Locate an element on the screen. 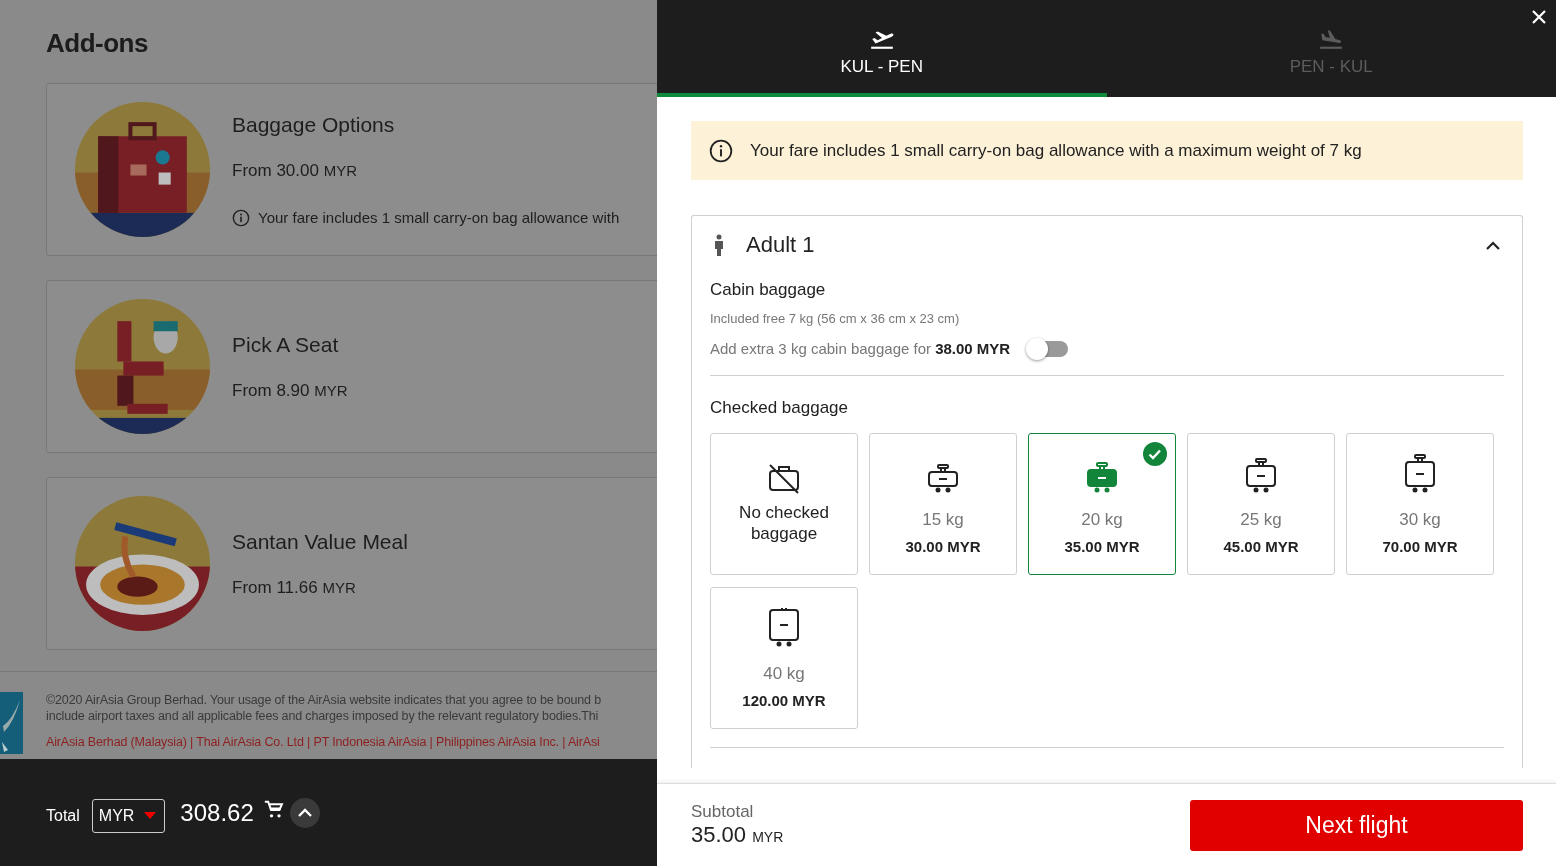 This screenshot has height=866, width=1556. section-title: Checked baggage is located at coordinates (779, 408).